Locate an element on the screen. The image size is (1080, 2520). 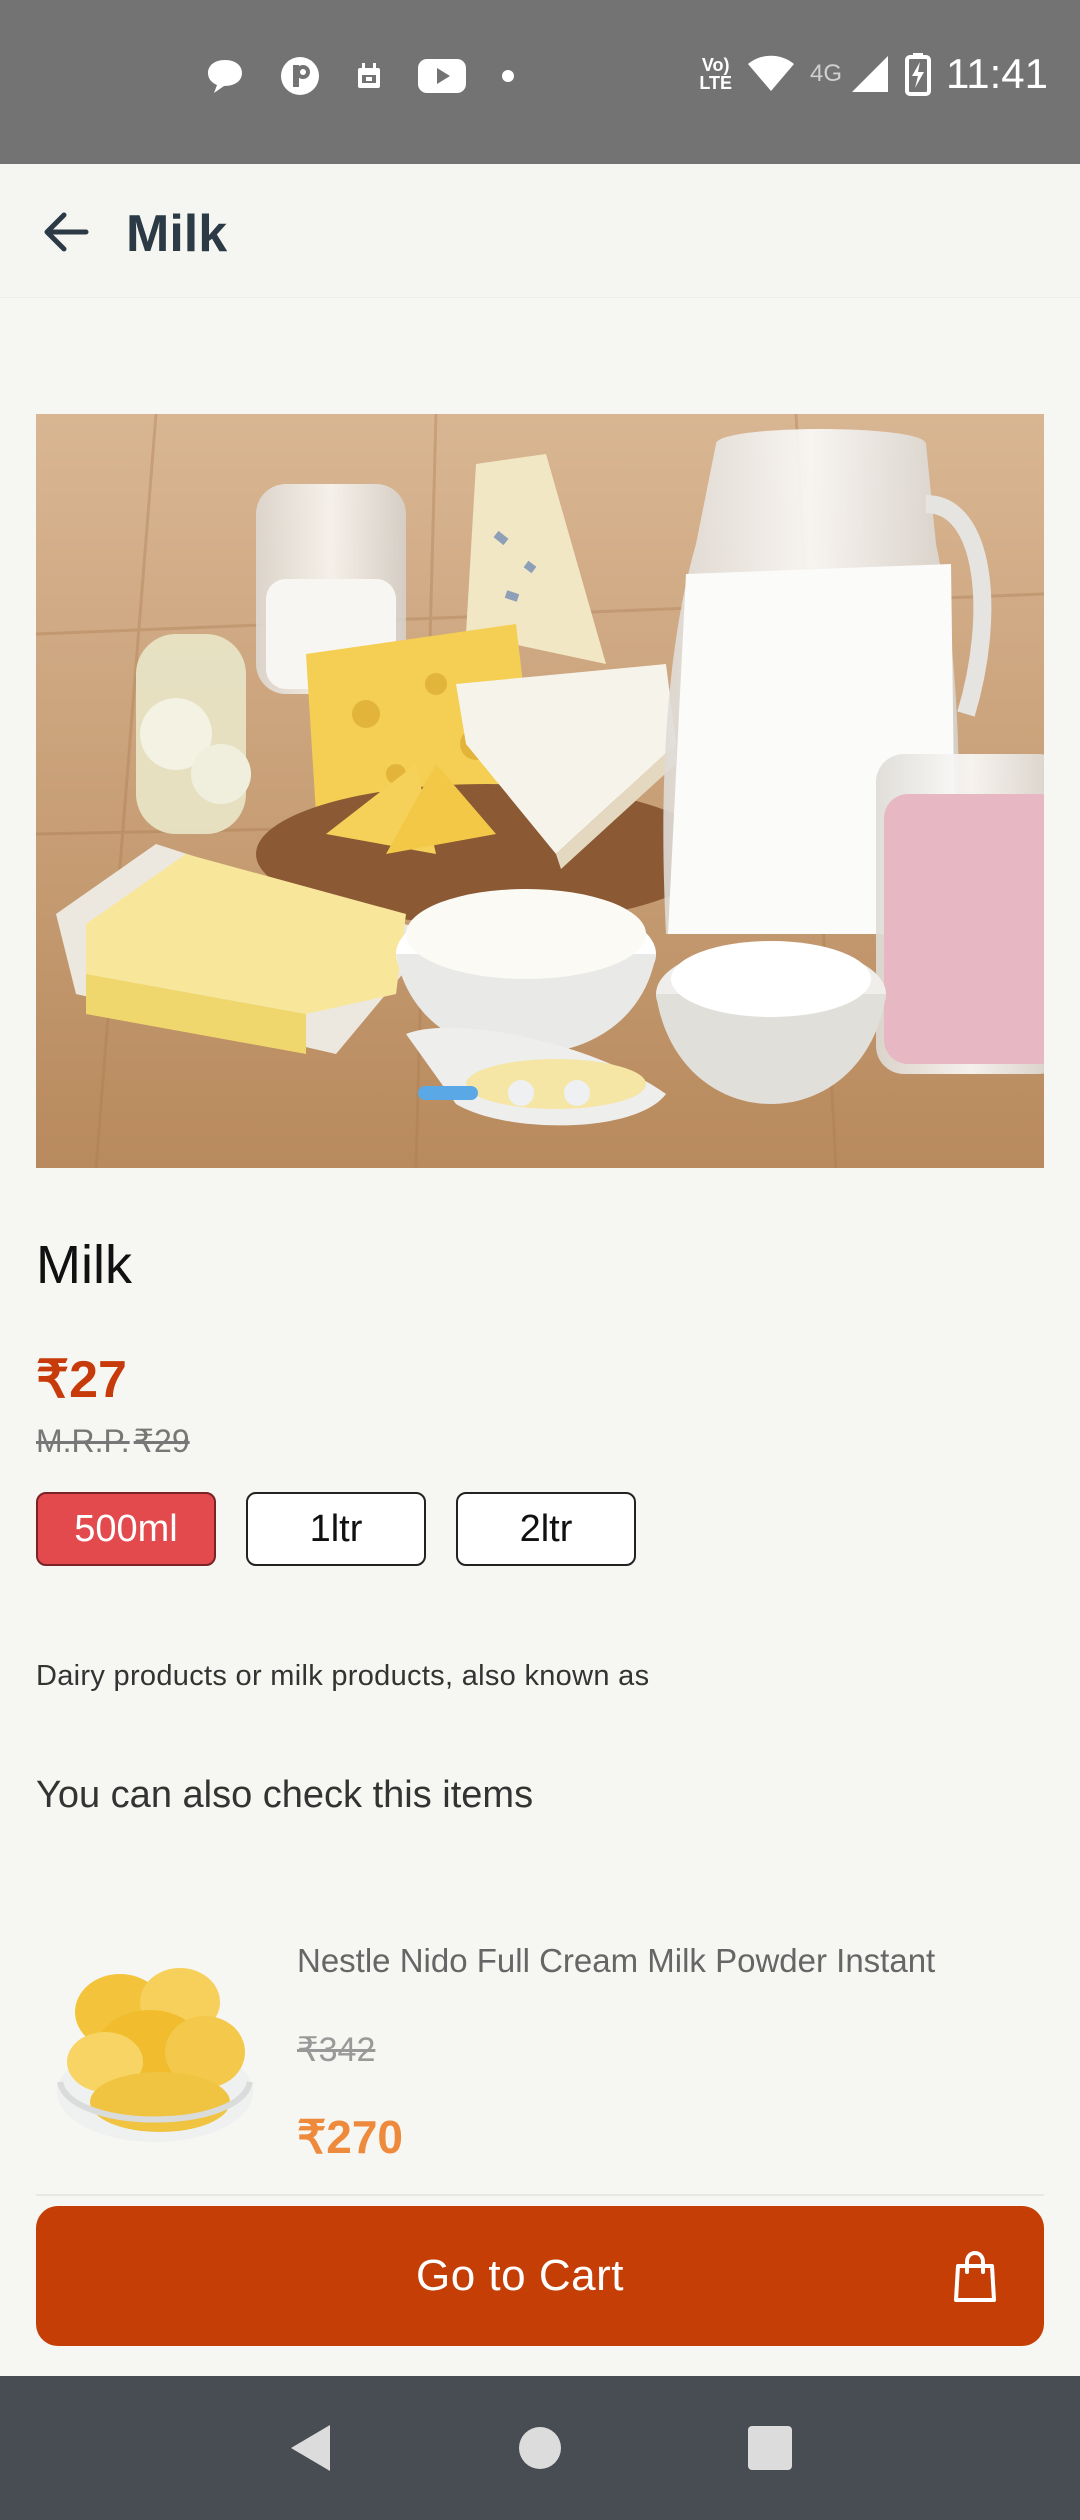
square-recents-icon is located at coordinates (770, 2448).